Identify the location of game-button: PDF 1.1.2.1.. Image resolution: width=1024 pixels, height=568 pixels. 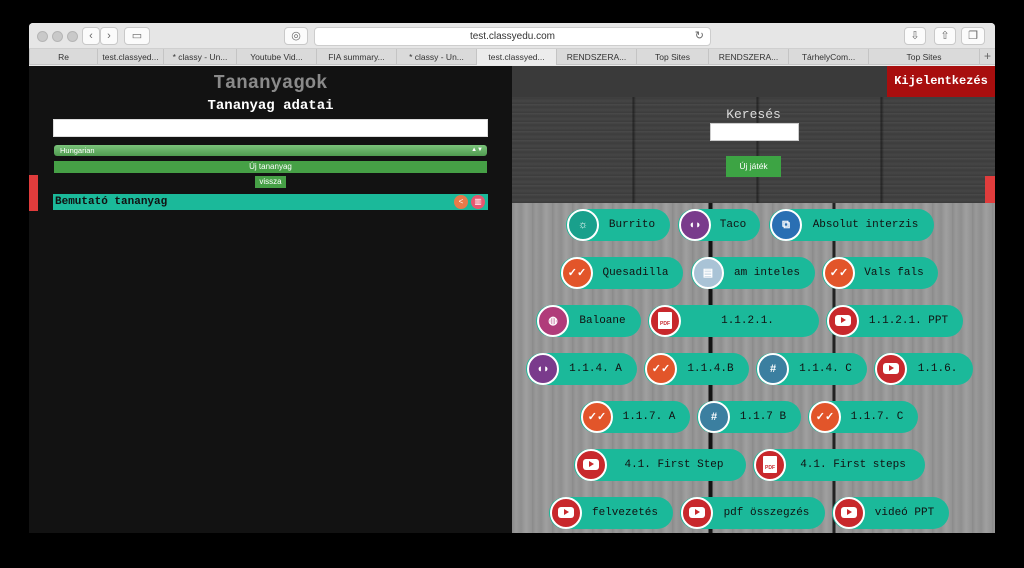
(733, 321).